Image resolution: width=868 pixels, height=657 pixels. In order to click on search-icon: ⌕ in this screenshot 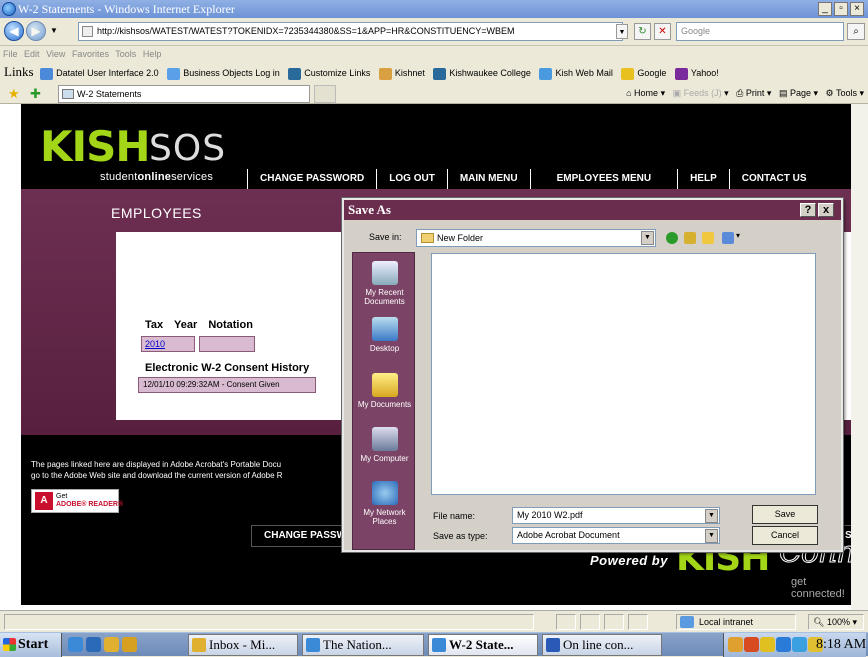, I will do `click(856, 31)`.